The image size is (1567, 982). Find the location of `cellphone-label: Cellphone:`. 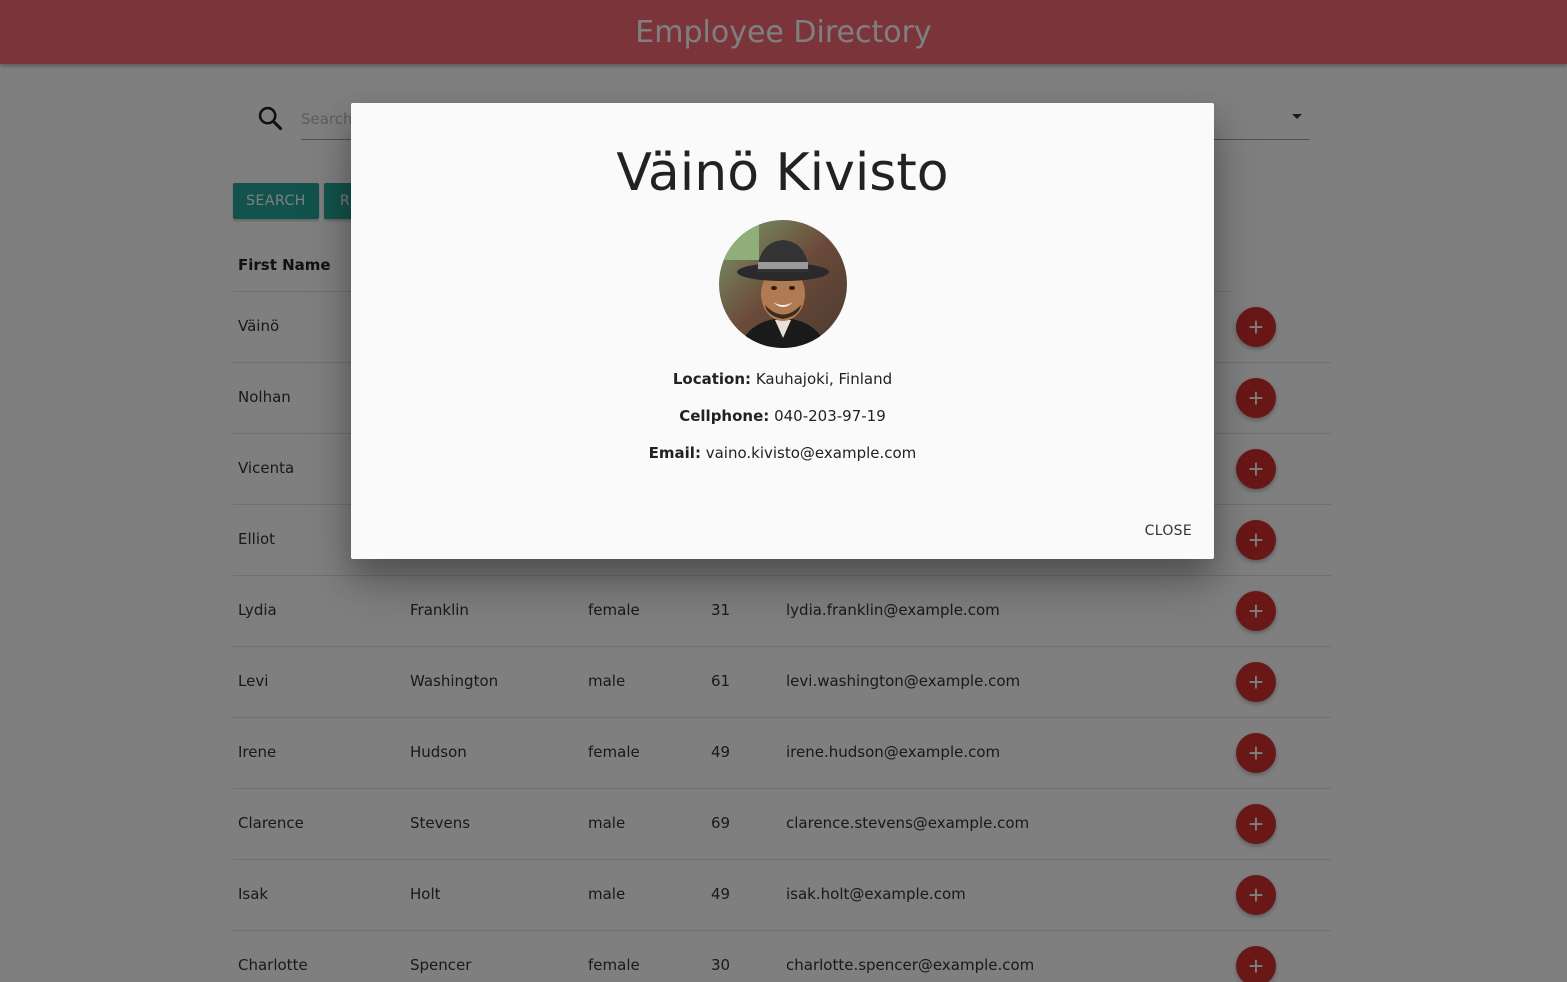

cellphone-label: Cellphone: is located at coordinates (724, 416).